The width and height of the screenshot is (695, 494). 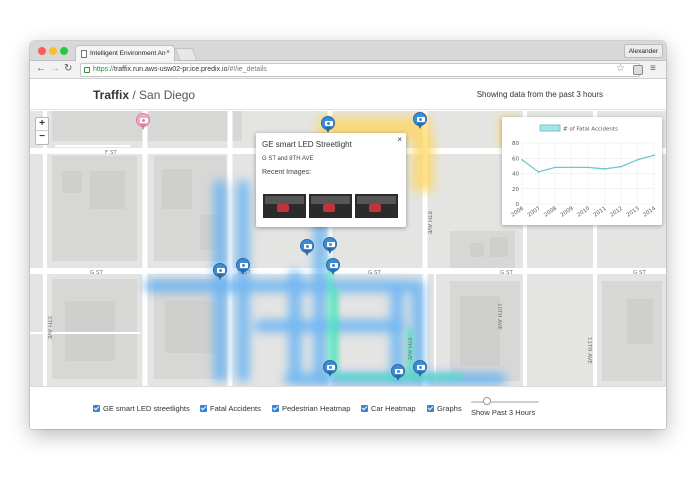 I want to click on maximize-window-icon, so click(x=64, y=51).